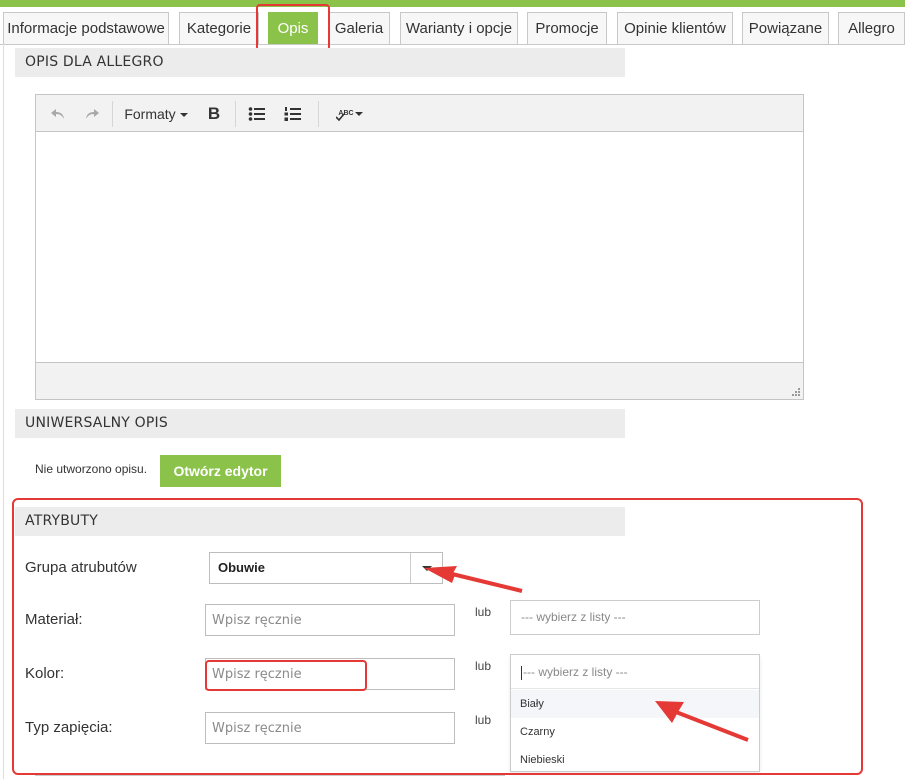 This screenshot has width=905, height=779. Describe the element at coordinates (483, 666) in the screenshot. I see `color-or-label: lub` at that location.